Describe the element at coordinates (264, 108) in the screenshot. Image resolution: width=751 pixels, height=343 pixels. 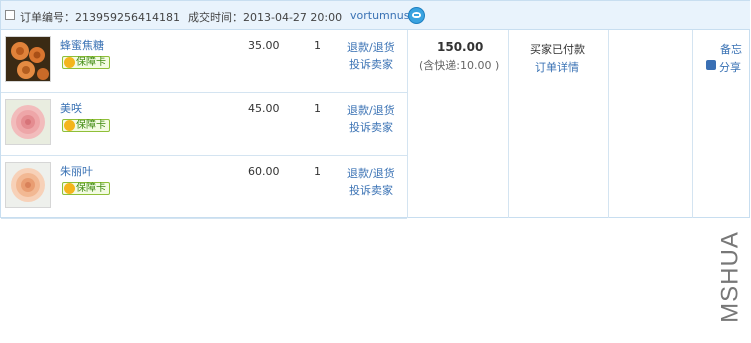
I see `item-price: 45.00` at that location.